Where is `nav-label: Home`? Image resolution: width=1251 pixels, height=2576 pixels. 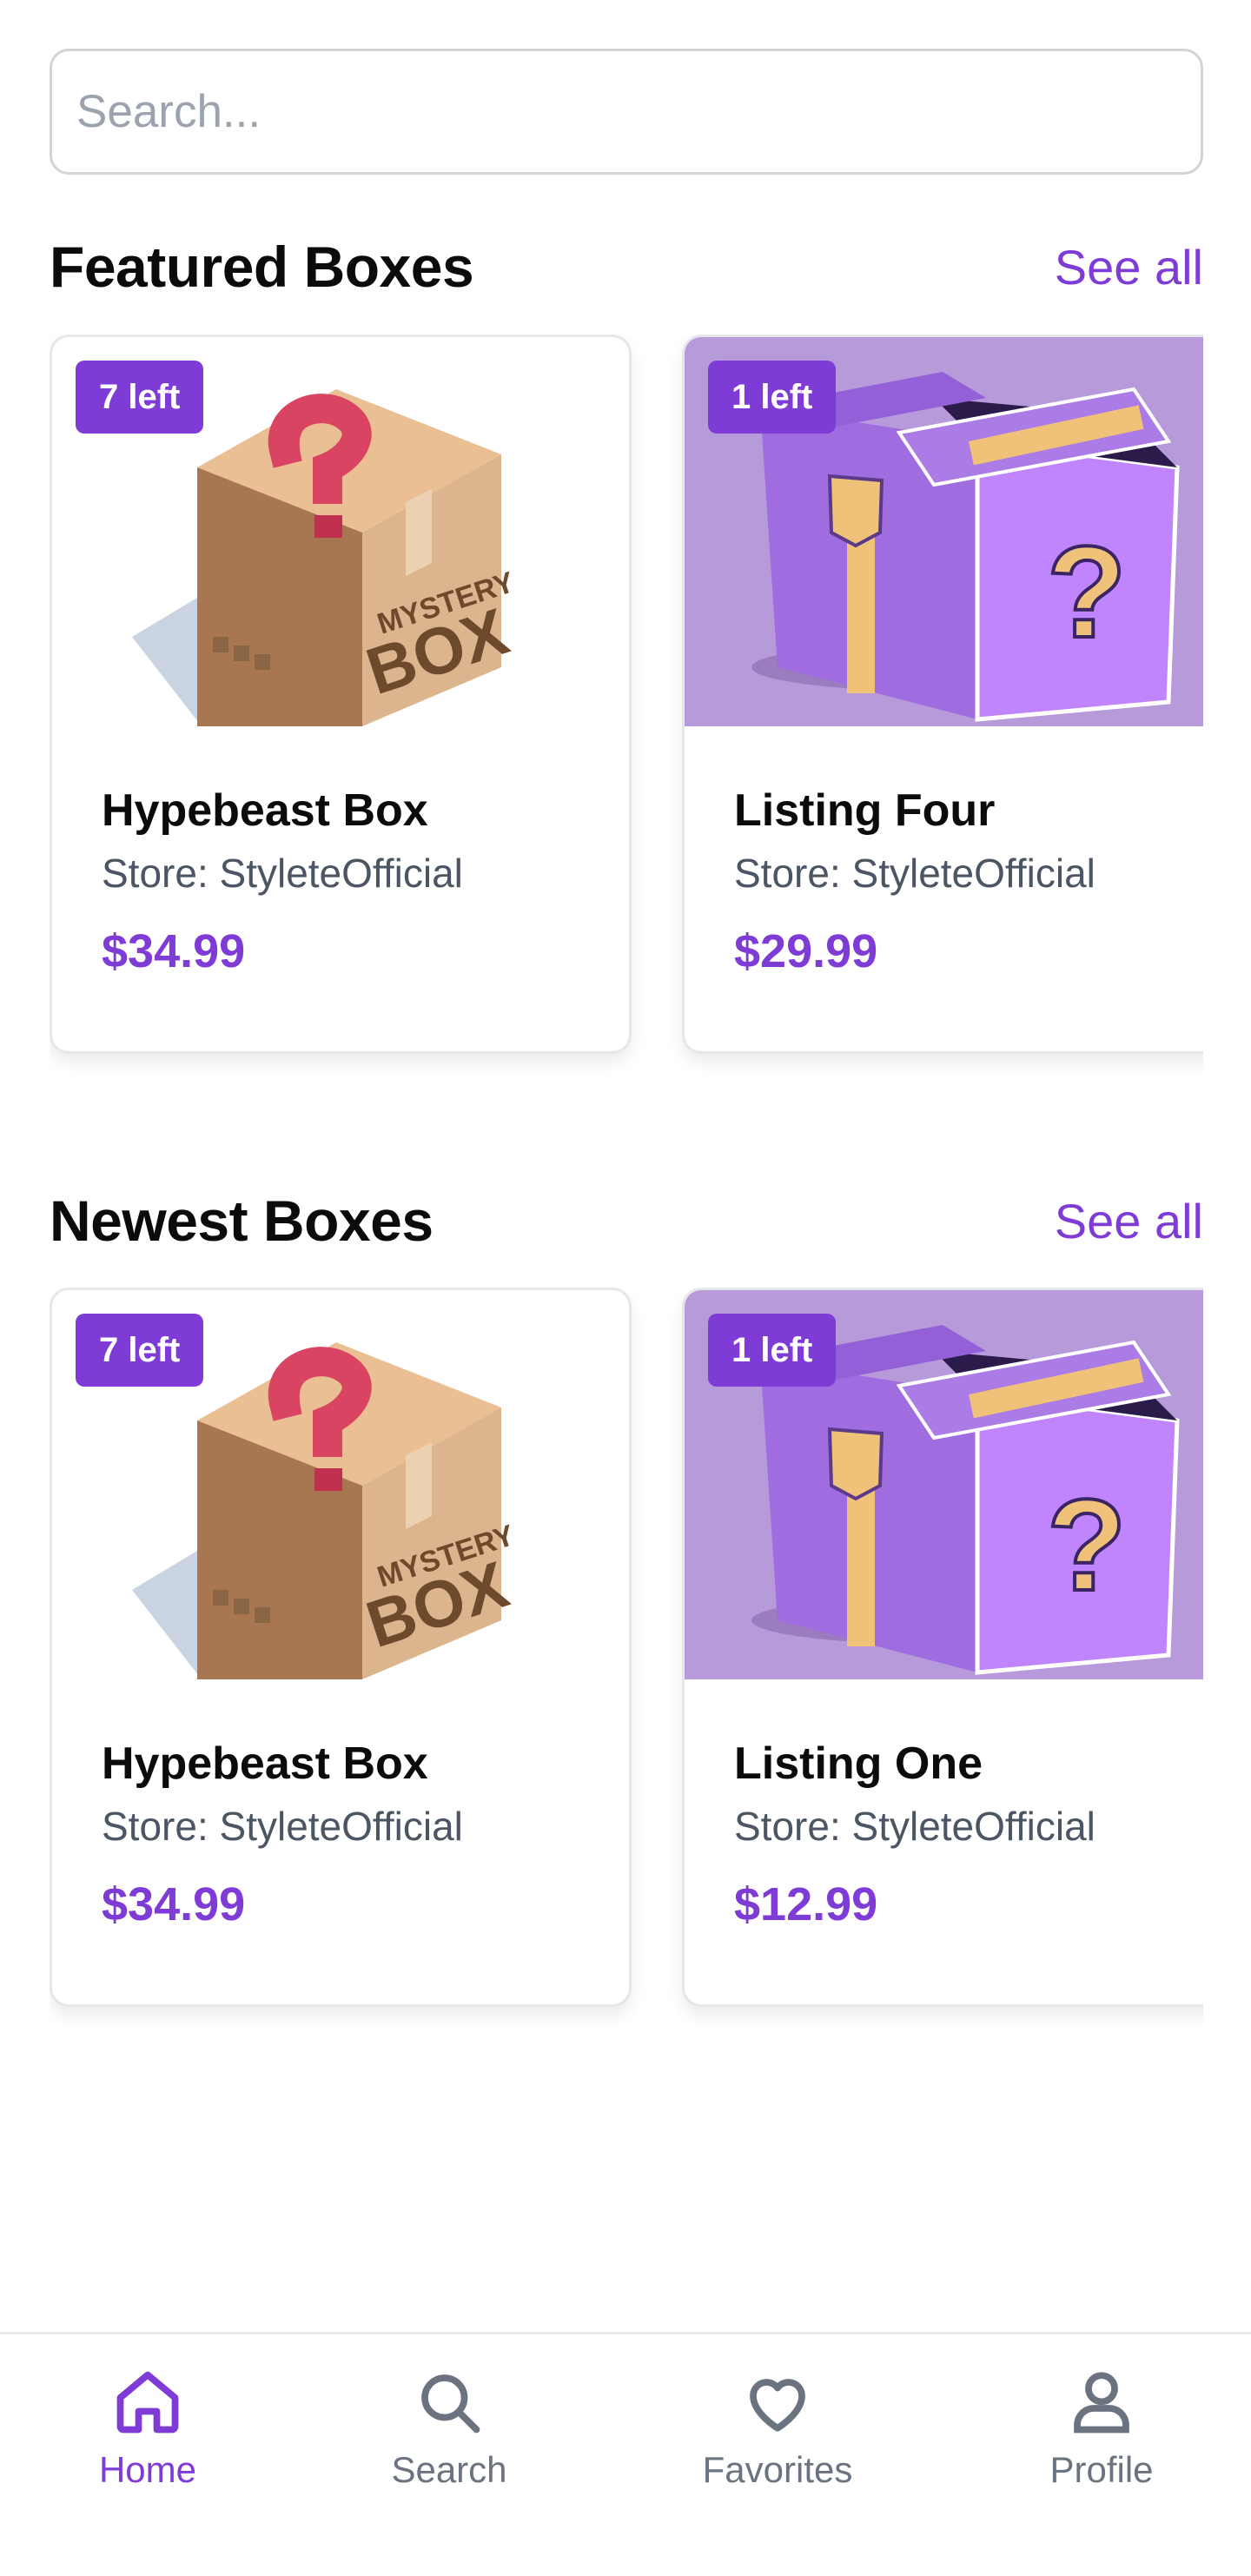
nav-label: Home is located at coordinates (147, 2469).